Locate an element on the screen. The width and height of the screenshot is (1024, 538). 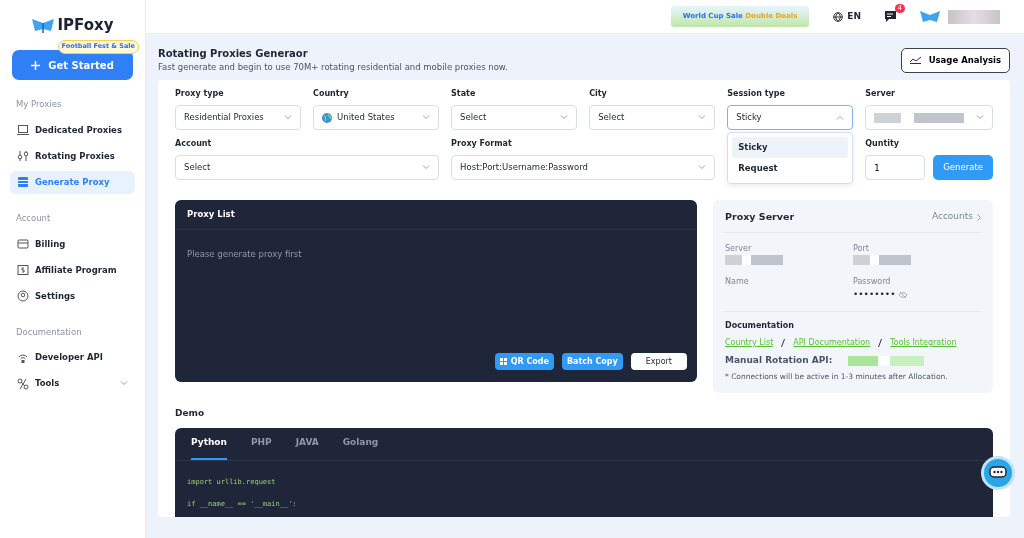
select-field is located at coordinates (929, 117).